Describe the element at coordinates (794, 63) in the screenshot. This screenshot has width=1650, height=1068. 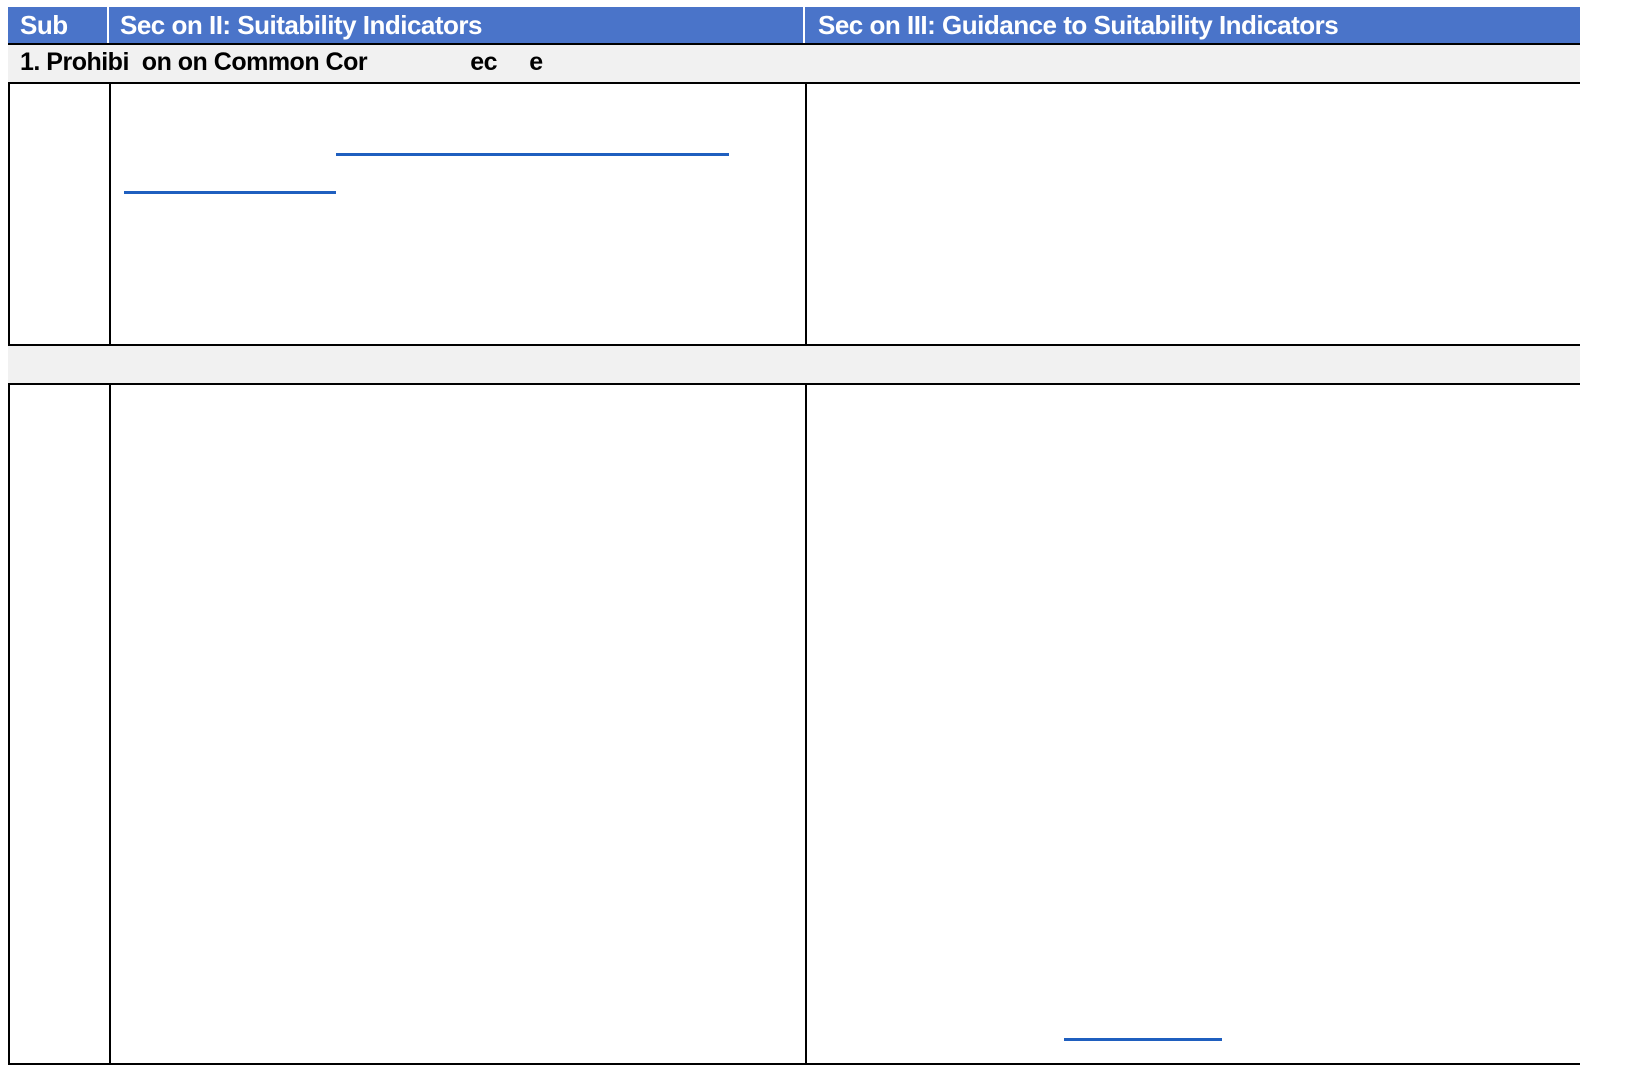
I see `section-band-1: 1. Prohibi on on Common Cor ec e` at that location.